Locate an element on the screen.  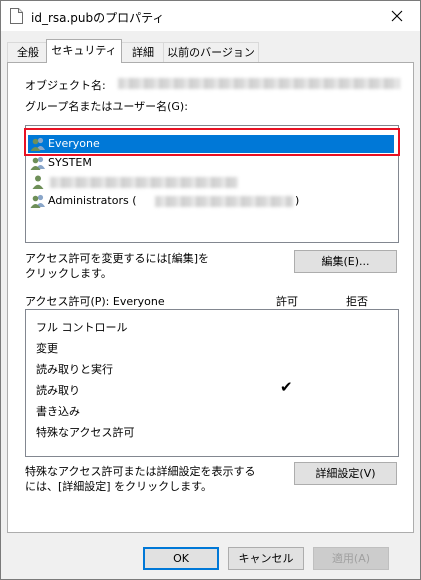
groups-label: グループ名またはユーザー名(G): is located at coordinates (106, 106).